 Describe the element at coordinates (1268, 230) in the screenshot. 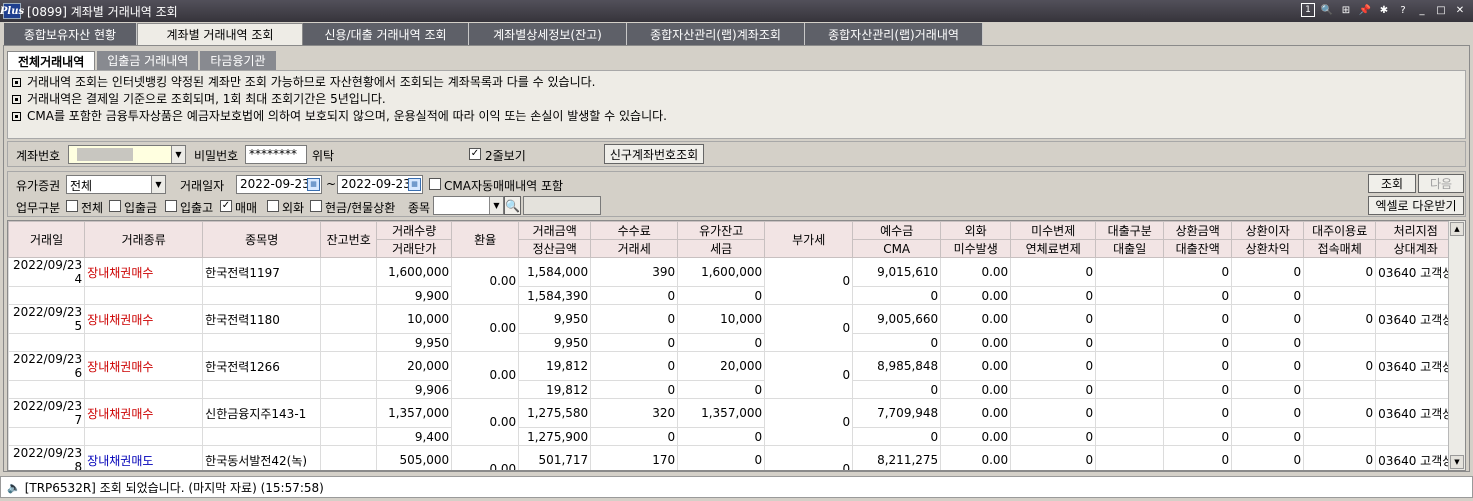

I see `column-header: 상환이자` at that location.